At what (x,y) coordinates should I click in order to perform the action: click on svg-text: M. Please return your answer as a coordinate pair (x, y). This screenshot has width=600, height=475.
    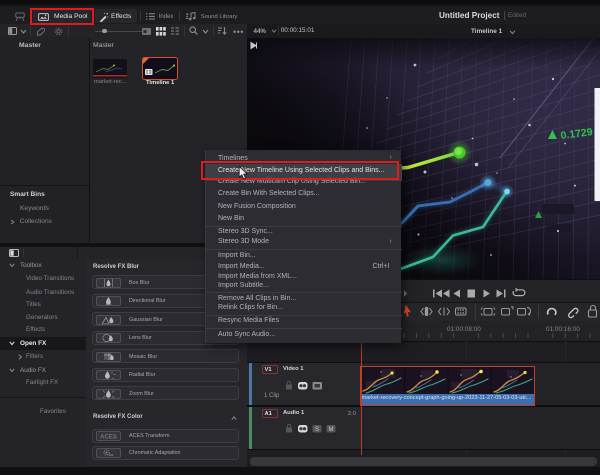
    Looking at the image, I should click on (331, 430).